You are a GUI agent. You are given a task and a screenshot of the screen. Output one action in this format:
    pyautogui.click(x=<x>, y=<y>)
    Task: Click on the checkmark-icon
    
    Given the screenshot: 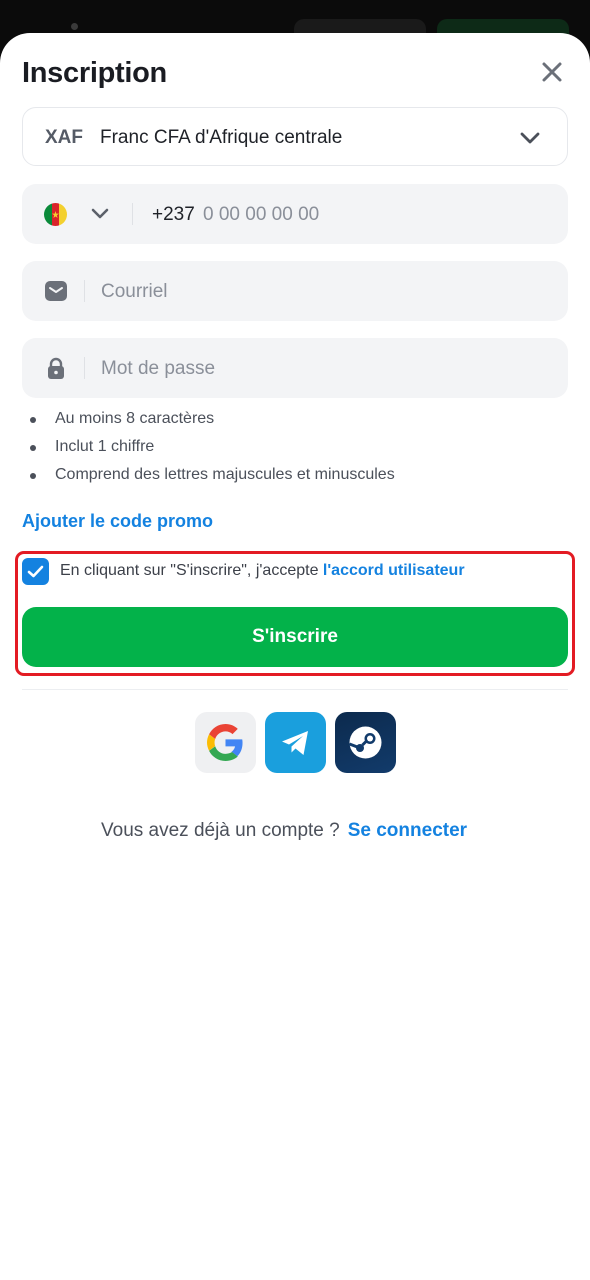 What is the action you would take?
    pyautogui.click(x=35, y=571)
    